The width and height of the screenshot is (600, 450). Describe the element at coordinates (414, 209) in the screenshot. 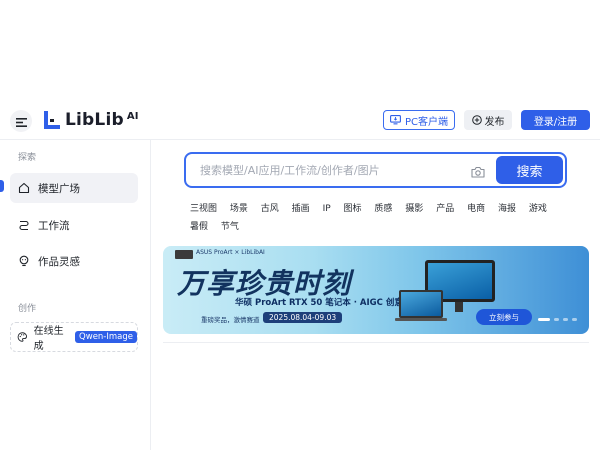

I see `tag-item: 摄影` at that location.